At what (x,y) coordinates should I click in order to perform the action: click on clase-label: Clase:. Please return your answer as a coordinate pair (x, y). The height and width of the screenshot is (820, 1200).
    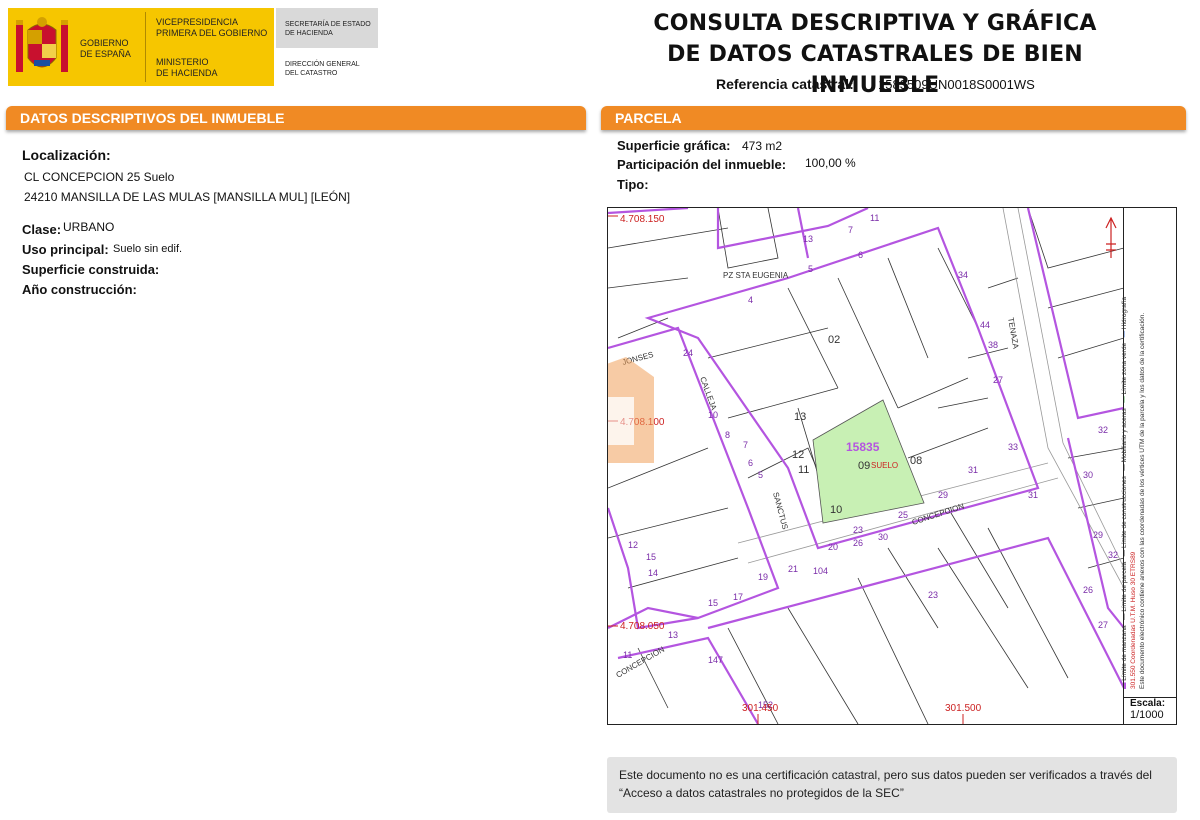
    Looking at the image, I should click on (42, 229).